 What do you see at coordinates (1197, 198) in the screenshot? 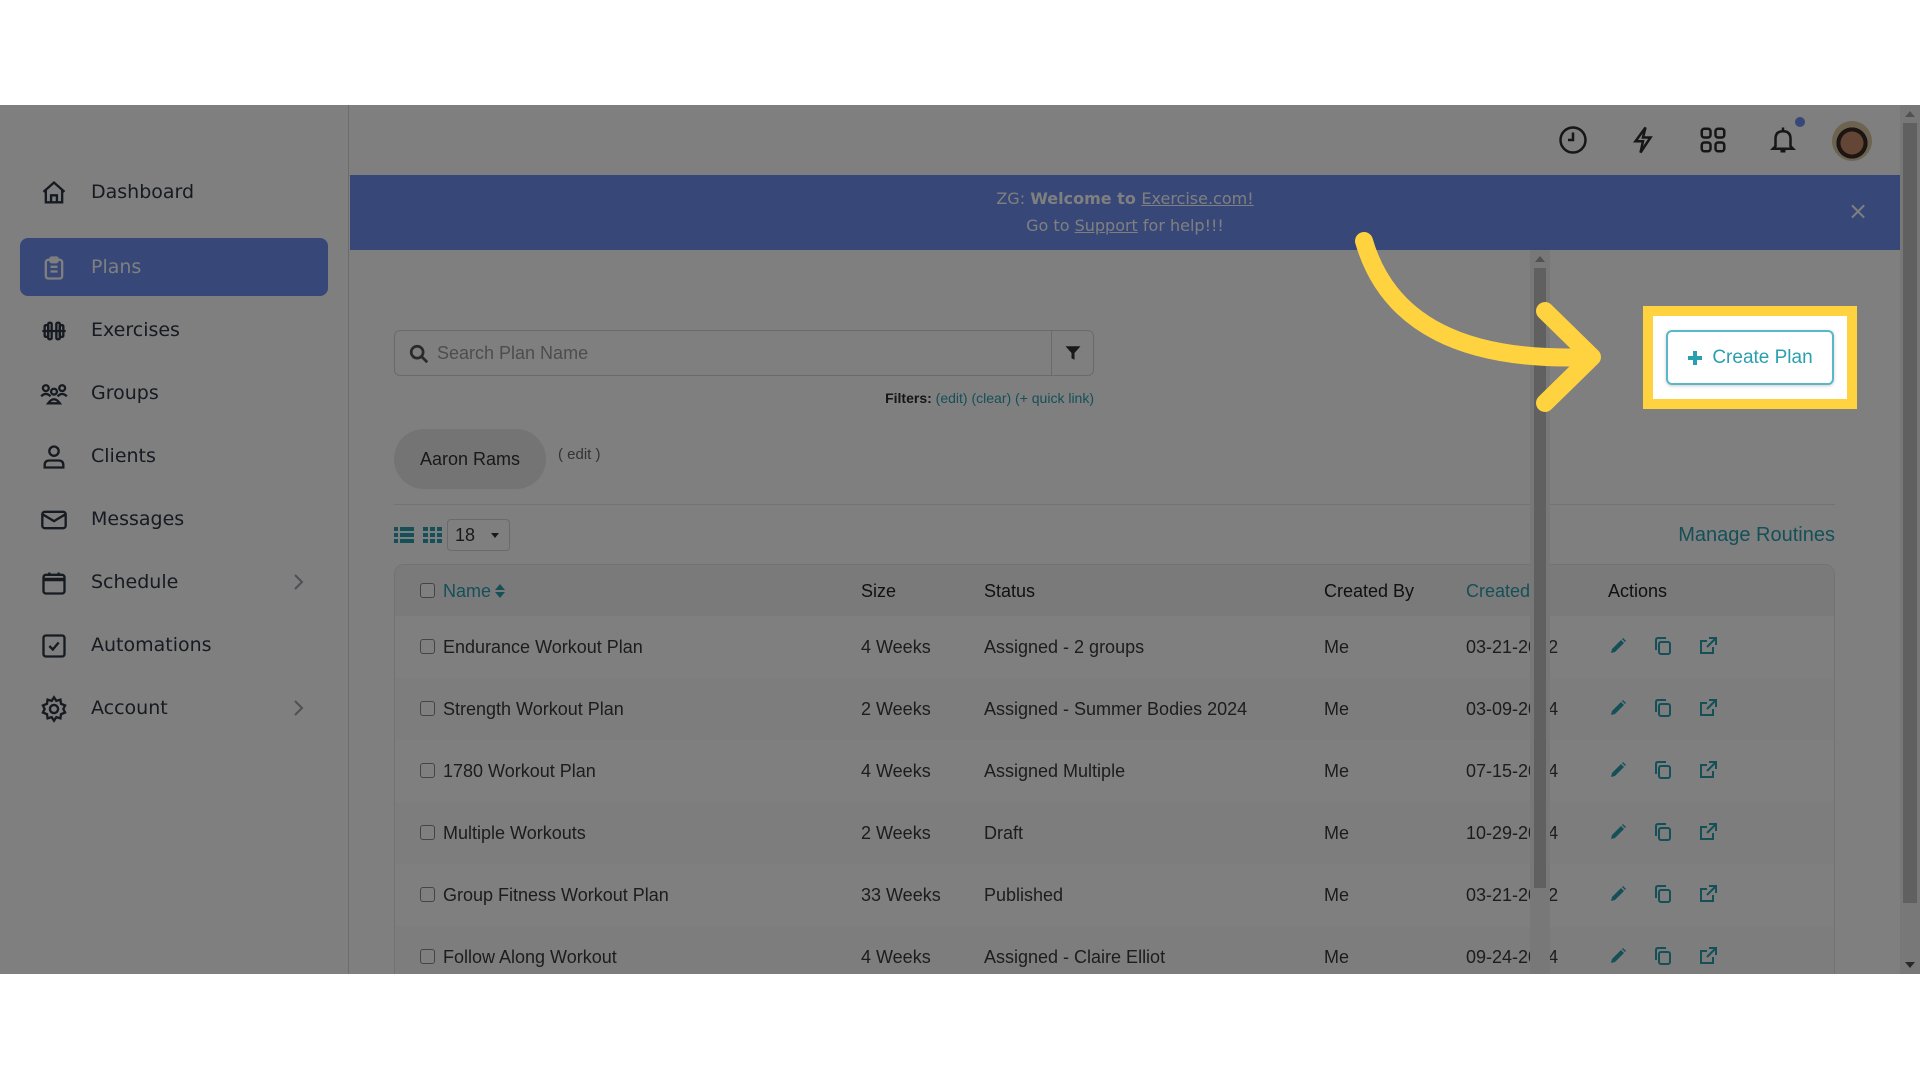
I see `exercise-com-link: Exercise.com!` at bounding box center [1197, 198].